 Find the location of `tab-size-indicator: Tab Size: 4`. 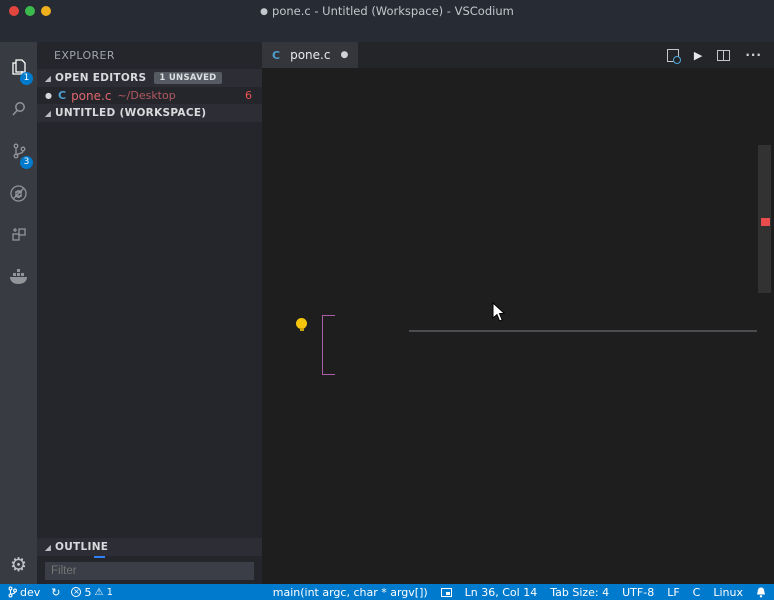

tab-size-indicator: Tab Size: 4 is located at coordinates (579, 592).